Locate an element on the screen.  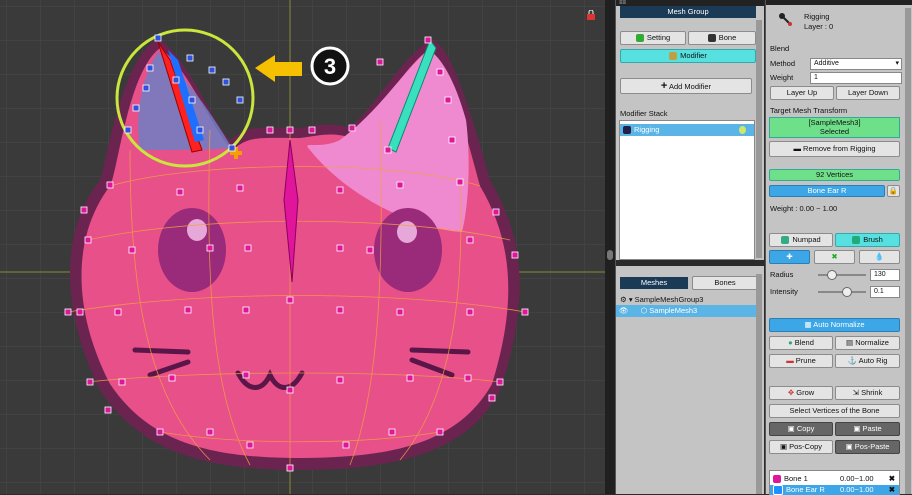
radius-slider-knob is located at coordinates (832, 275).